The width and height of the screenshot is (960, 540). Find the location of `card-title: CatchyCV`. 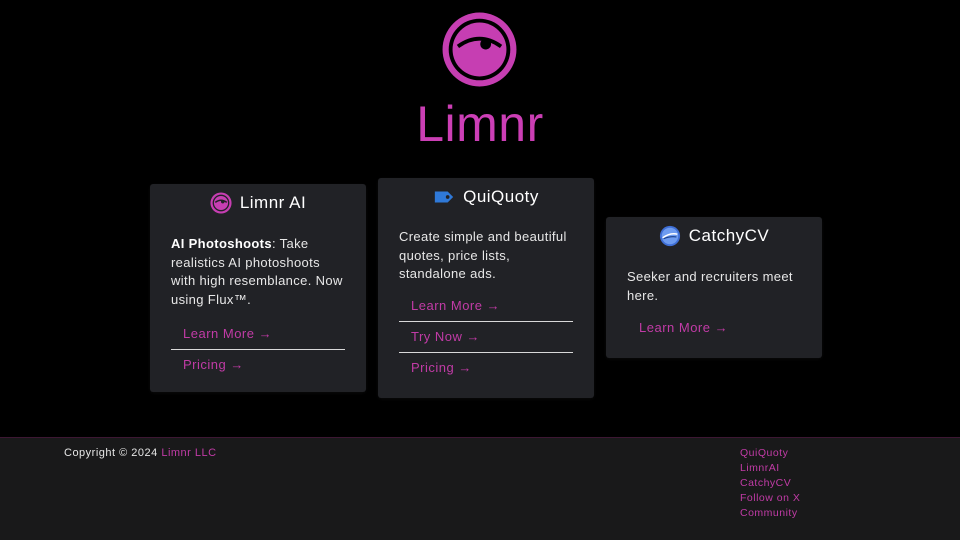

card-title: CatchyCV is located at coordinates (729, 235).